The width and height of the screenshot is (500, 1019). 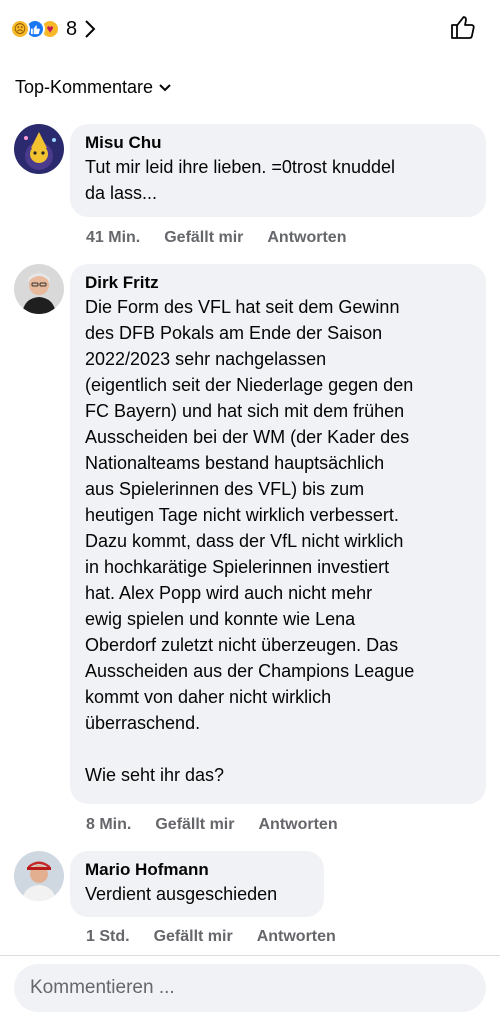 What do you see at coordinates (108, 936) in the screenshot?
I see `comment-time: 1 Std.` at bounding box center [108, 936].